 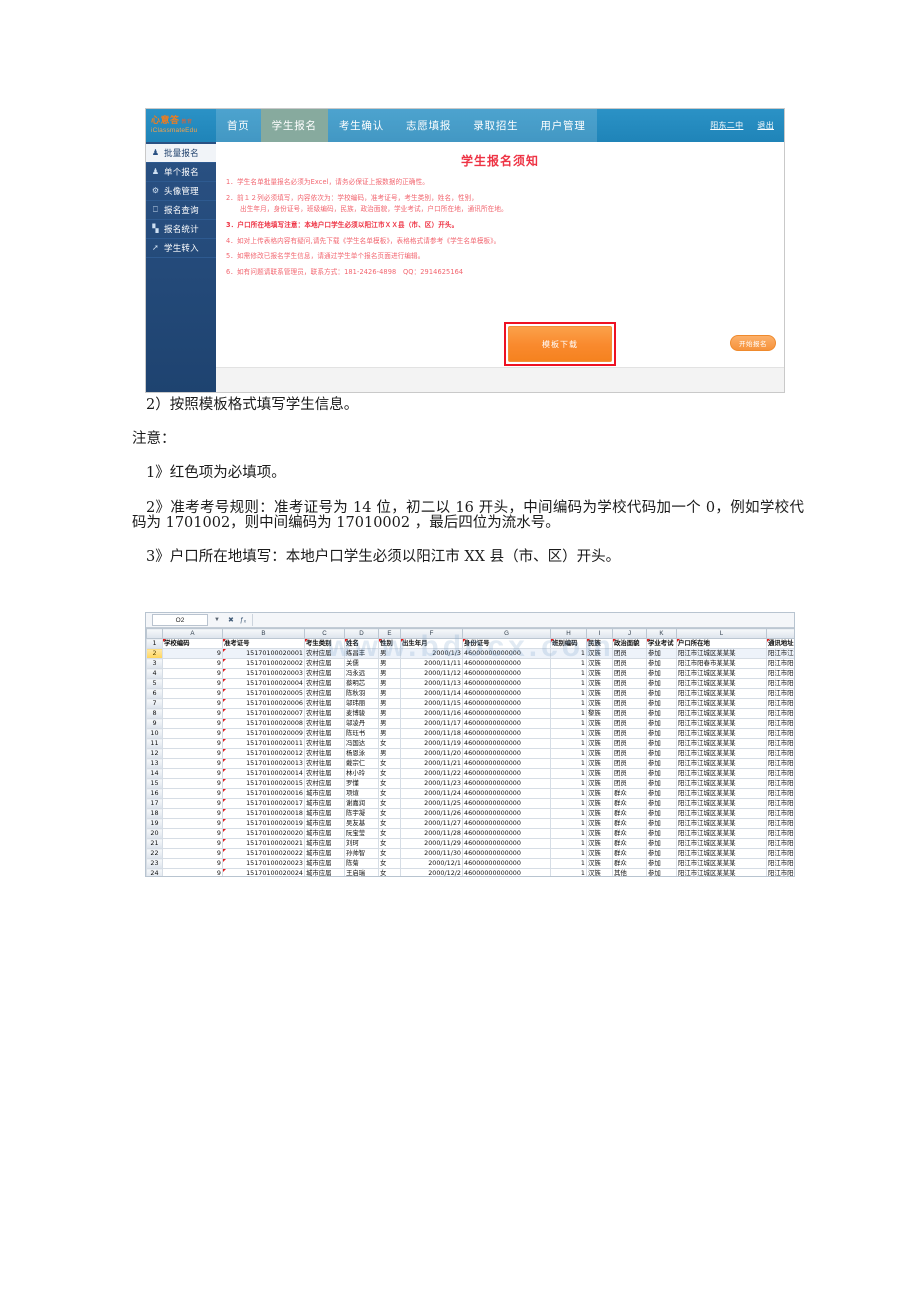 I want to click on excel-row-number: 7, so click(x=154, y=703).